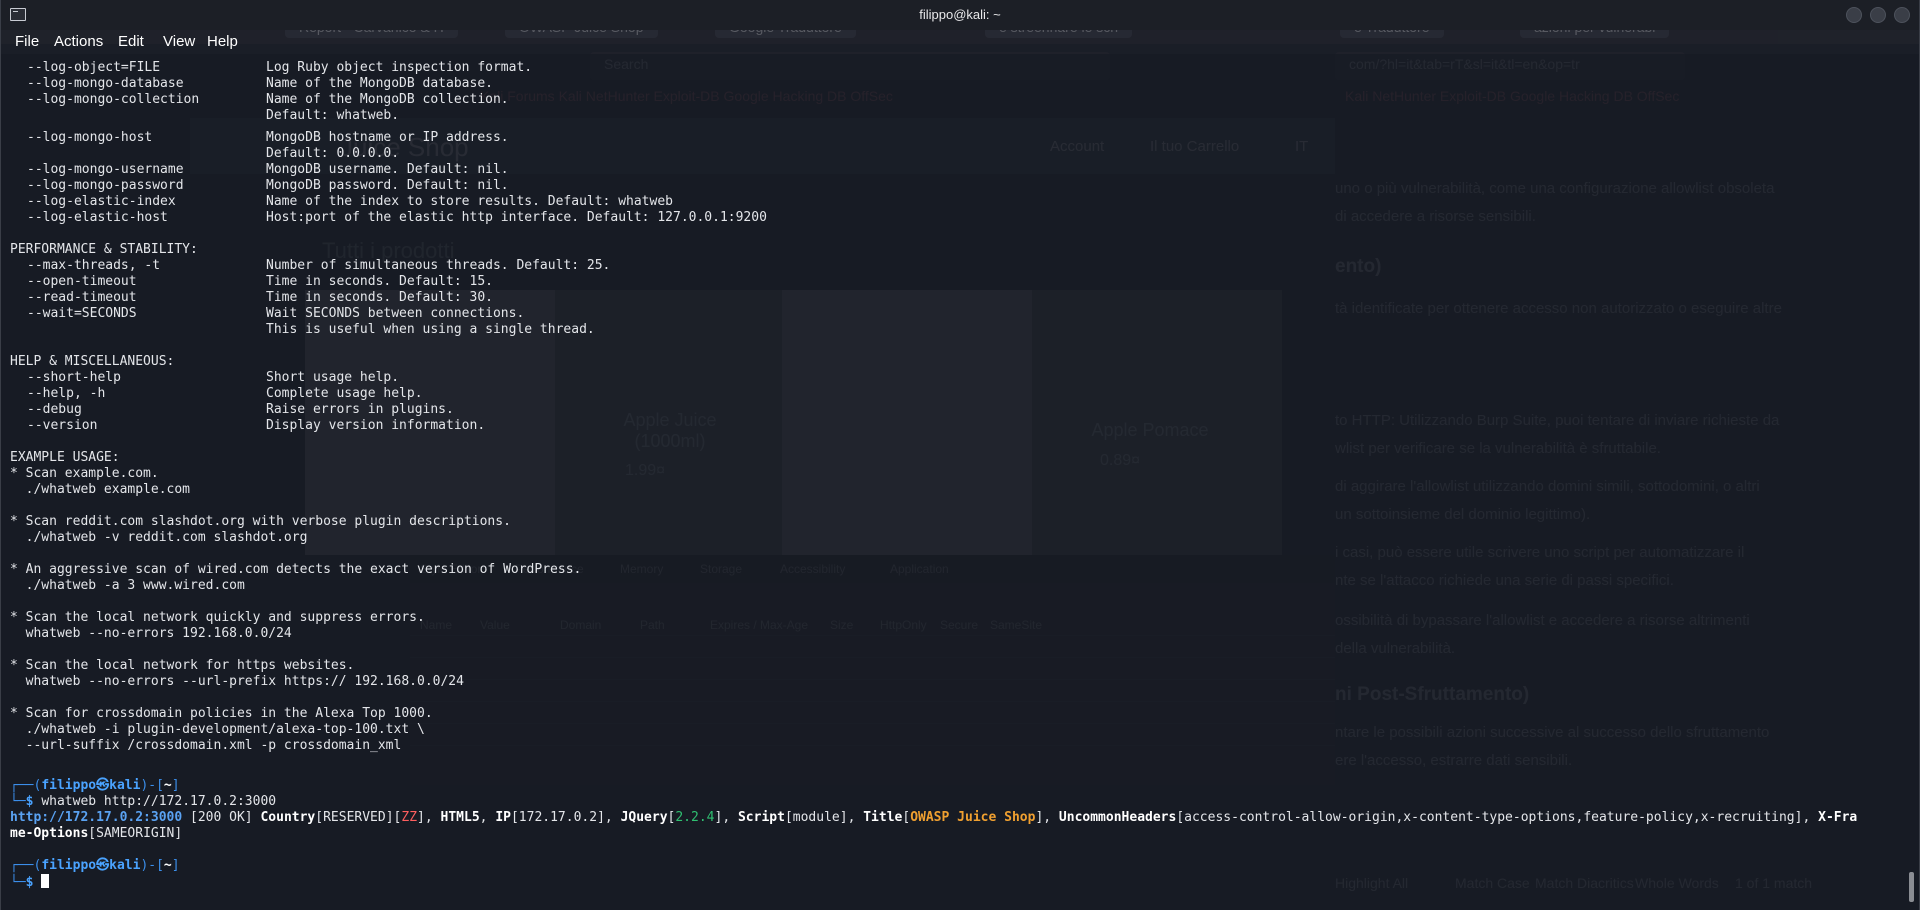 The height and width of the screenshot is (910, 1920). I want to click on prompt-line-2: ┌──(filippo㉿kali)-[~], so click(95, 865).